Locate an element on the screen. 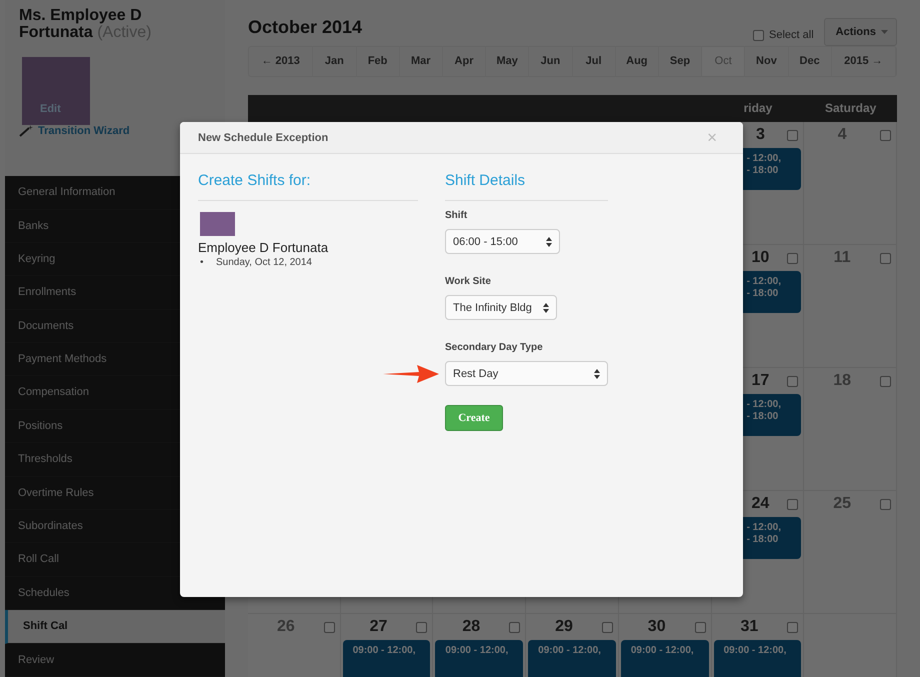 The width and height of the screenshot is (920, 677). transition-wizard-link: Transition Wizard is located at coordinates (84, 131).